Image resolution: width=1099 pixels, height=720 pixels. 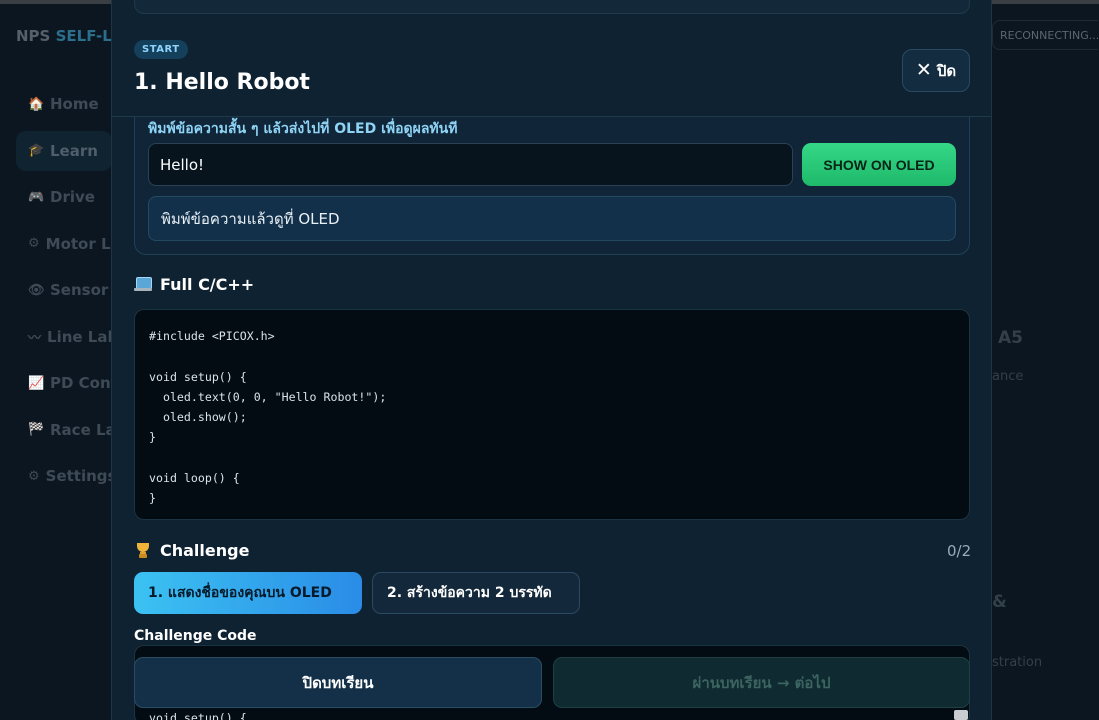 I want to click on oled-text-input, so click(x=470, y=164).